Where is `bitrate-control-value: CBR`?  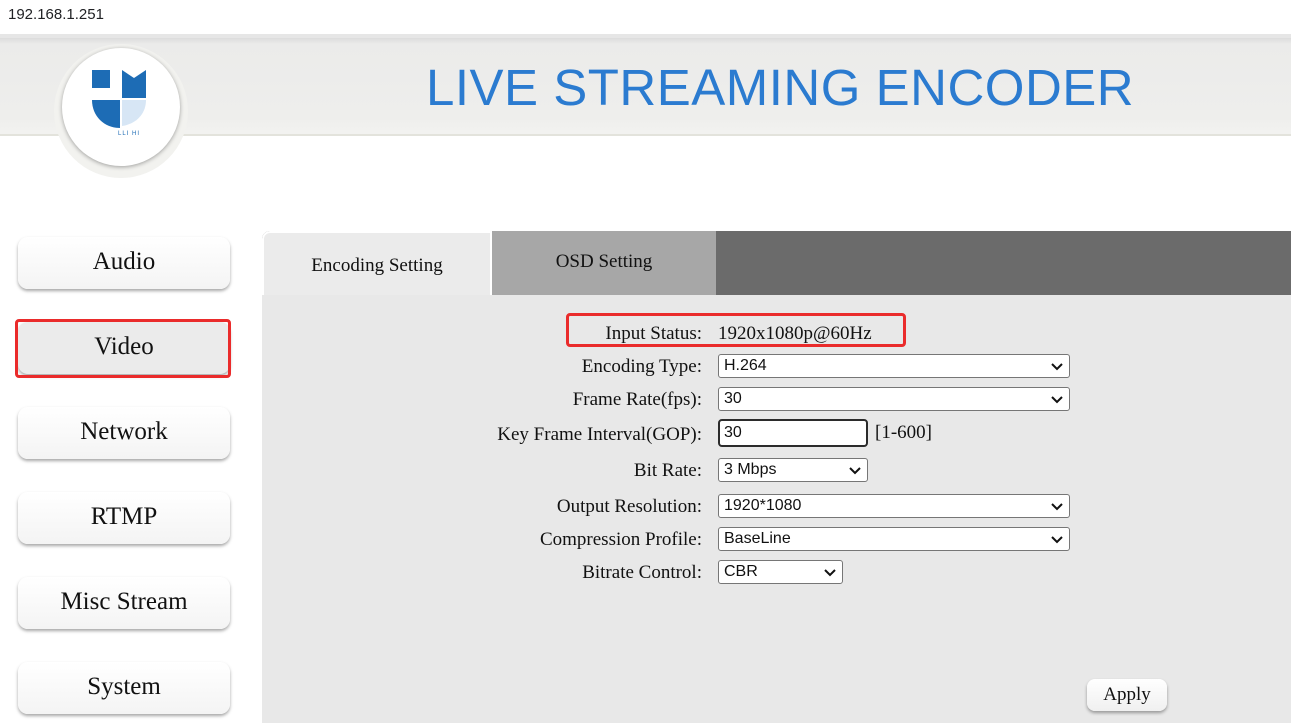 bitrate-control-value: CBR is located at coordinates (741, 571).